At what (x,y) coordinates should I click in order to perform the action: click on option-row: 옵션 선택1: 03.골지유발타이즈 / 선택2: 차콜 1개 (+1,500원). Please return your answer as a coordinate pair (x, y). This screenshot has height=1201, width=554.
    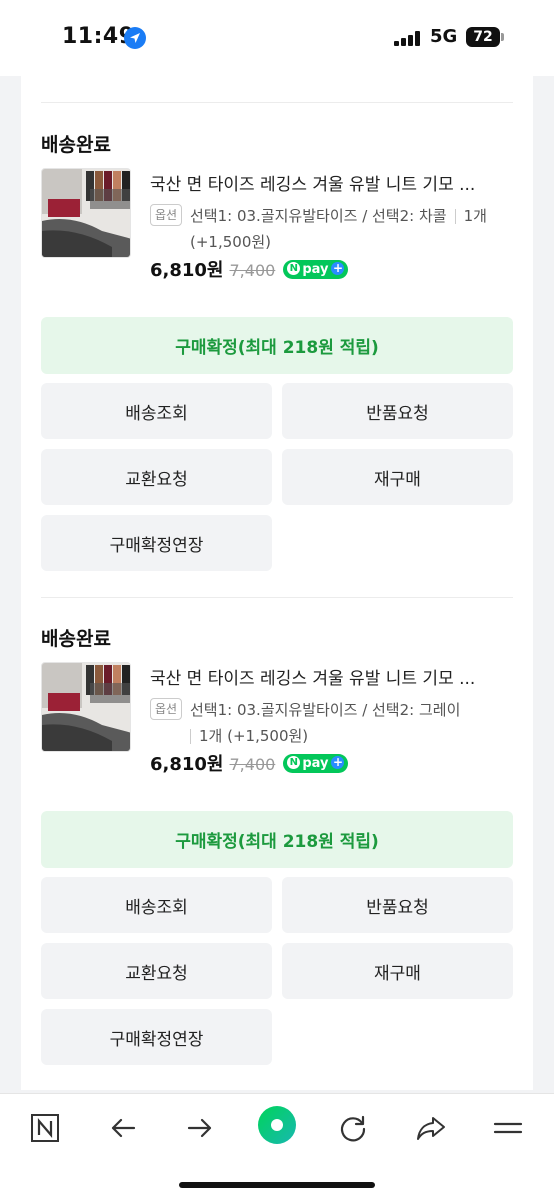
    Looking at the image, I should click on (331, 229).